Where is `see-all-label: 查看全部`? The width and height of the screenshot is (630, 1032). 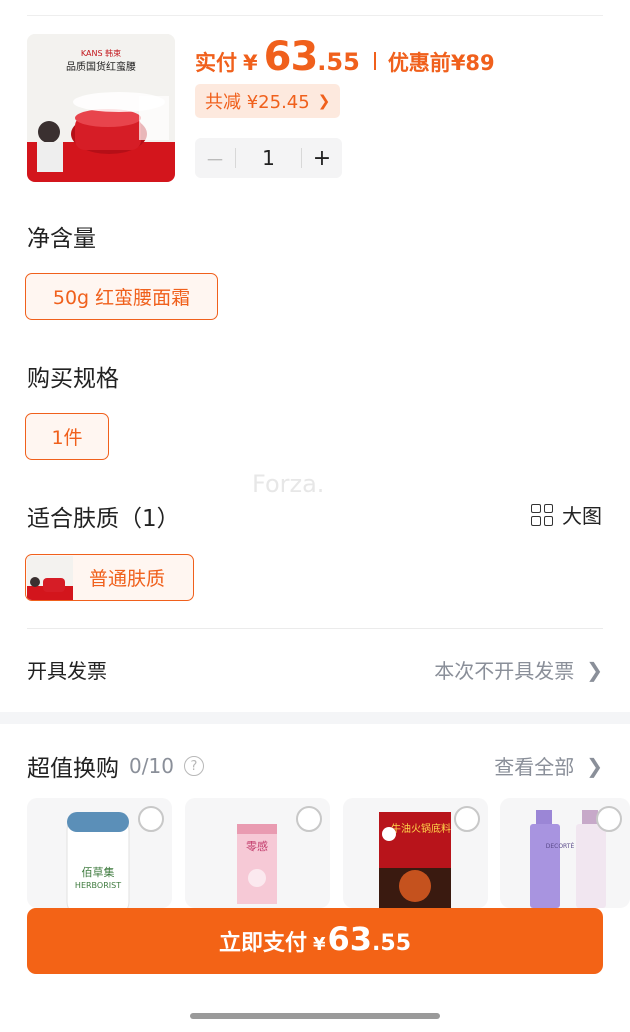 see-all-label: 查看全部 is located at coordinates (534, 767).